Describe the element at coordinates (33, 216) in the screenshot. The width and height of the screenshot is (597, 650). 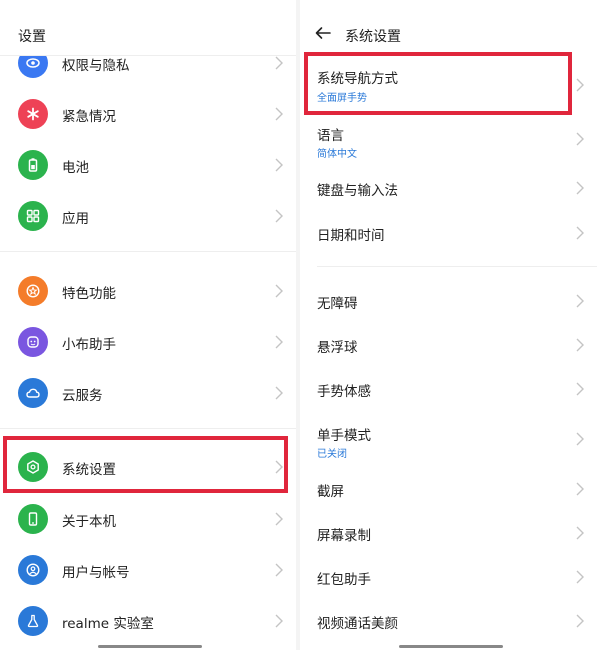
I see `apps-grid-icon` at that location.